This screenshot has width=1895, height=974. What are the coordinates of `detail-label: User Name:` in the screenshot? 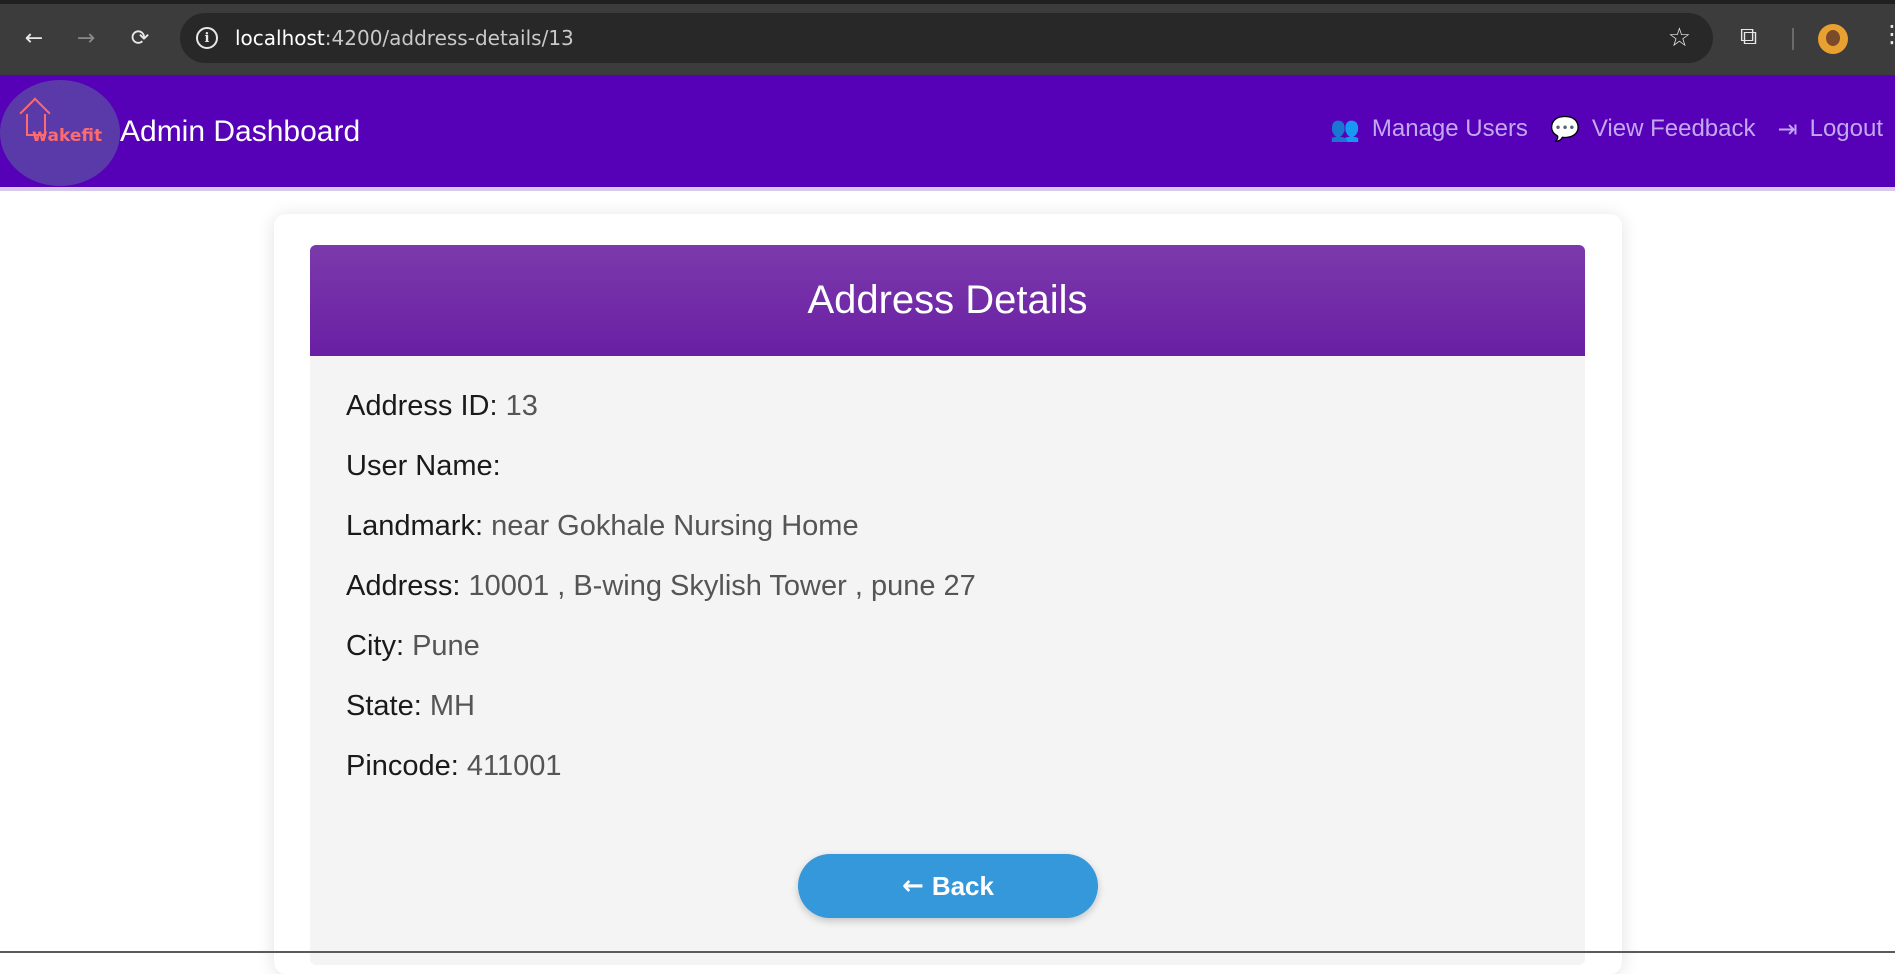 It's located at (423, 466).